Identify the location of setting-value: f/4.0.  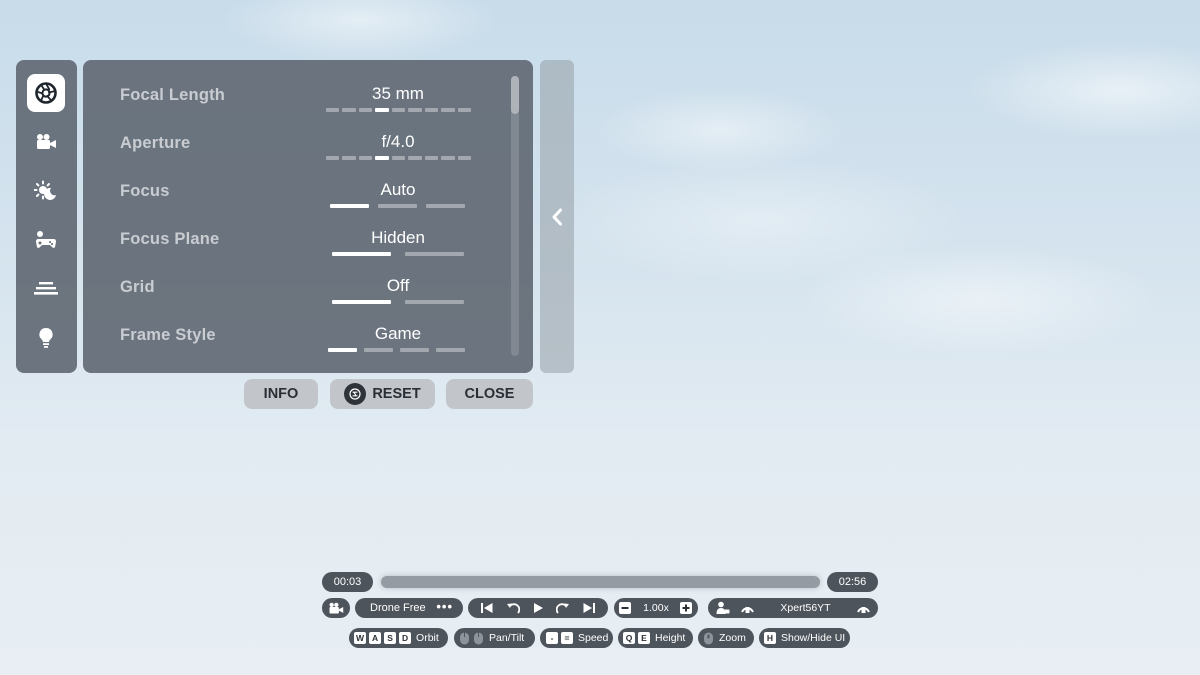
(398, 141).